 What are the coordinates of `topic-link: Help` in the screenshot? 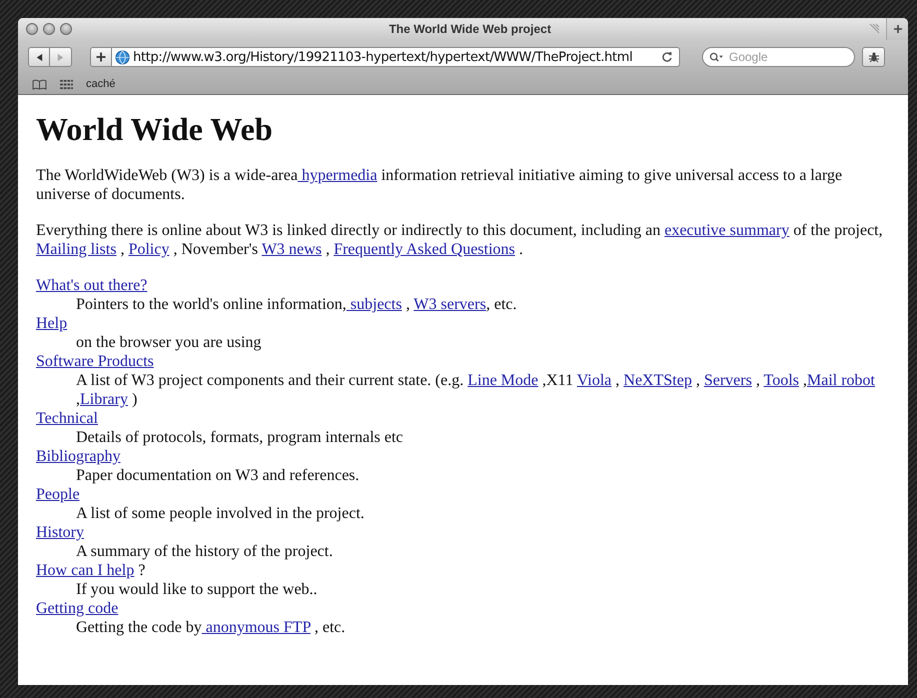 It's located at (52, 323).